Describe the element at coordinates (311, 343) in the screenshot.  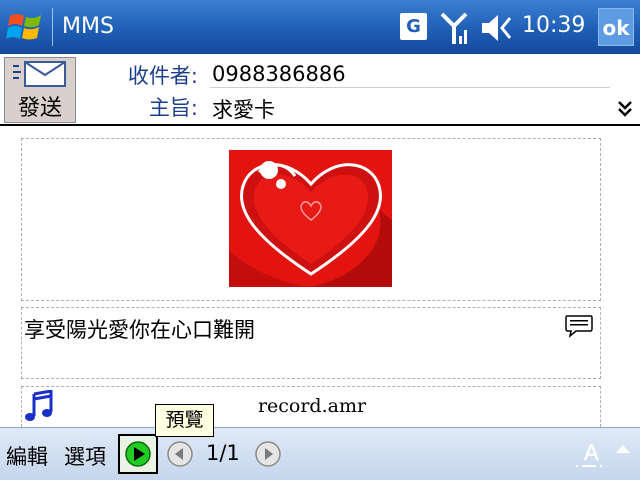
I see `message-text-frame: 享受陽光愛你在心口難開` at that location.